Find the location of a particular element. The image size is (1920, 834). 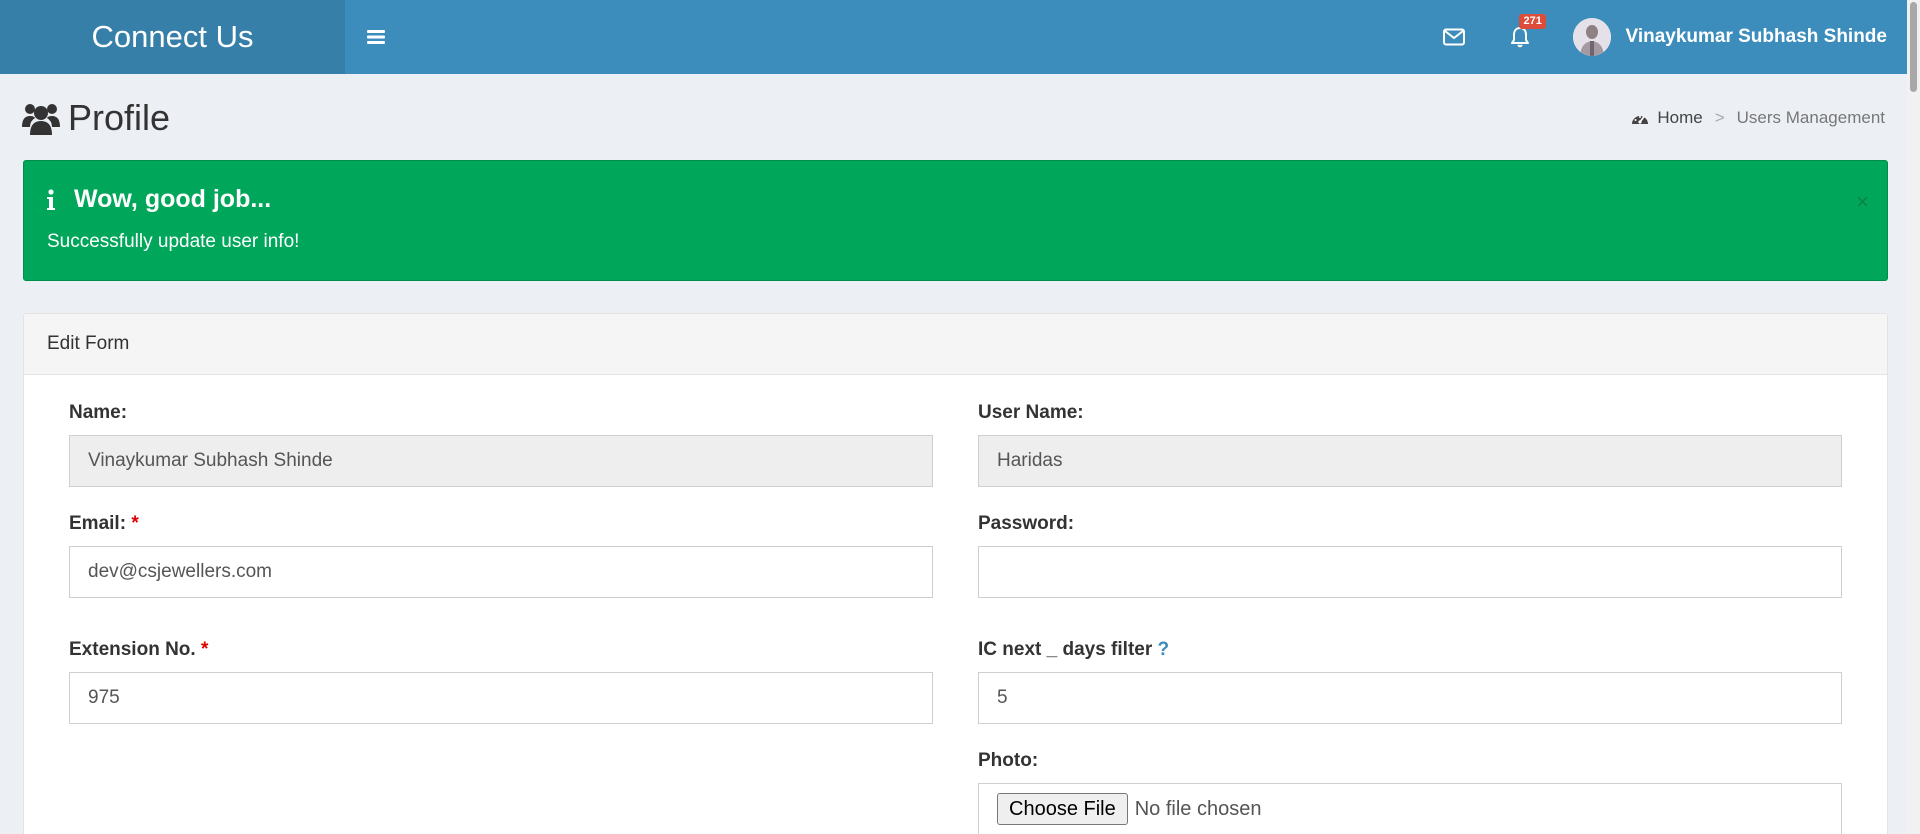

top-navbar: Connect Us 271 Vinaykumar Subhash Shinde is located at coordinates (953, 37).